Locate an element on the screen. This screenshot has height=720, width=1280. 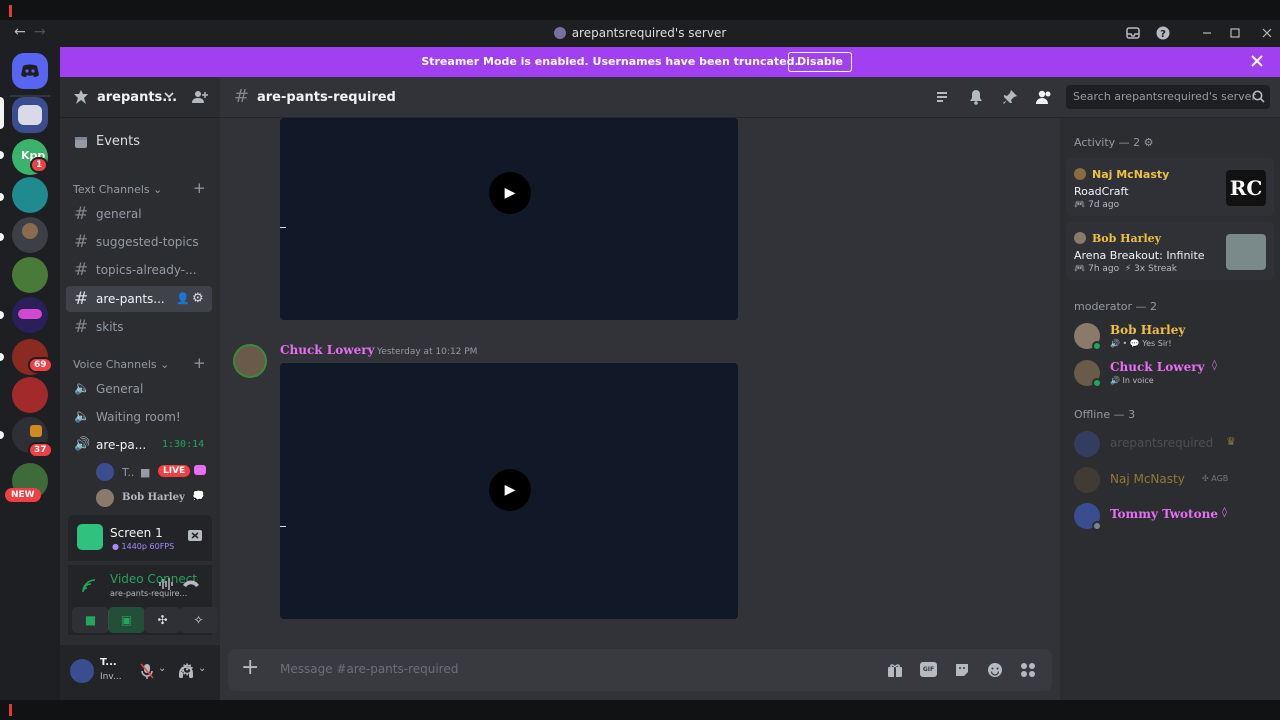
pin-icon is located at coordinates (1010, 97).